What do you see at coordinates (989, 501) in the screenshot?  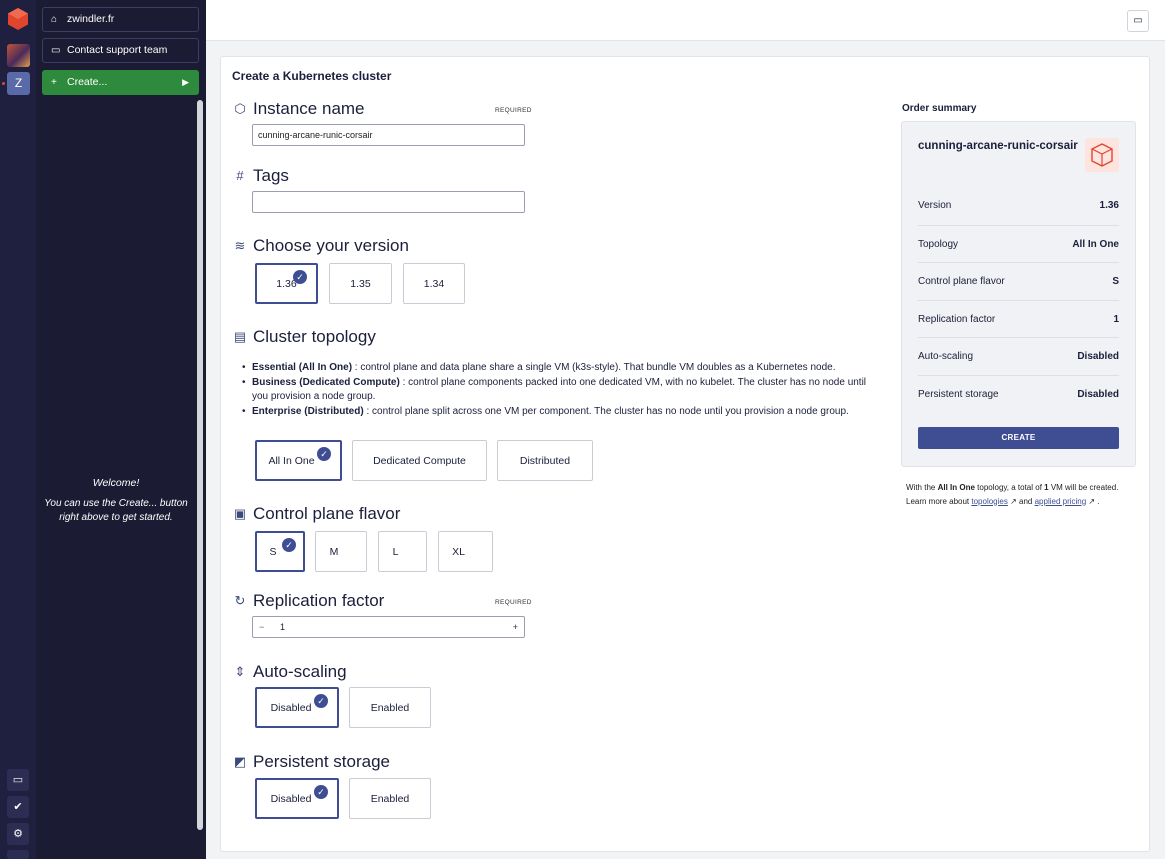 I see `topologies-link: topologies` at bounding box center [989, 501].